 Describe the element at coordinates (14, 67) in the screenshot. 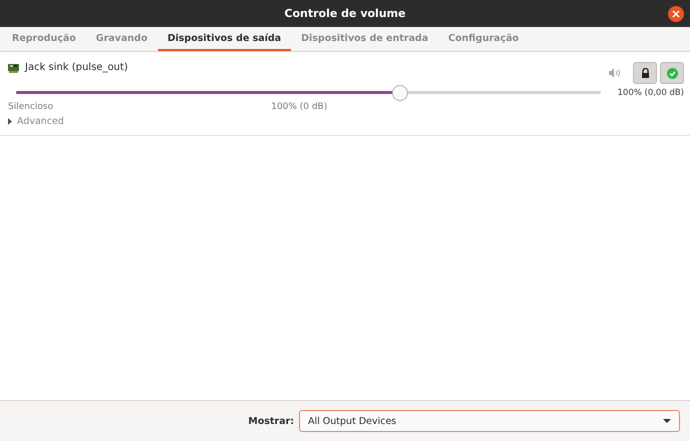

I see `sound-card-icon` at that location.